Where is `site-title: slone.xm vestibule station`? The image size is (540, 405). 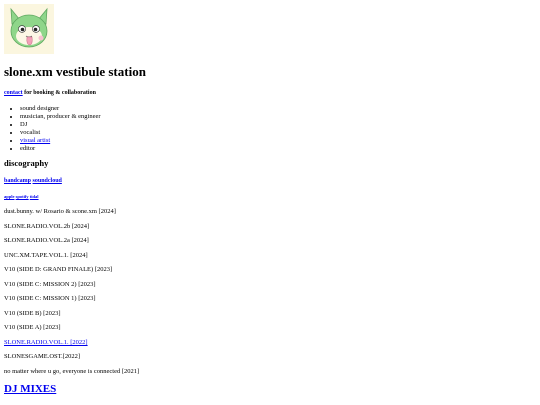 site-title: slone.xm vestibule station is located at coordinates (75, 71).